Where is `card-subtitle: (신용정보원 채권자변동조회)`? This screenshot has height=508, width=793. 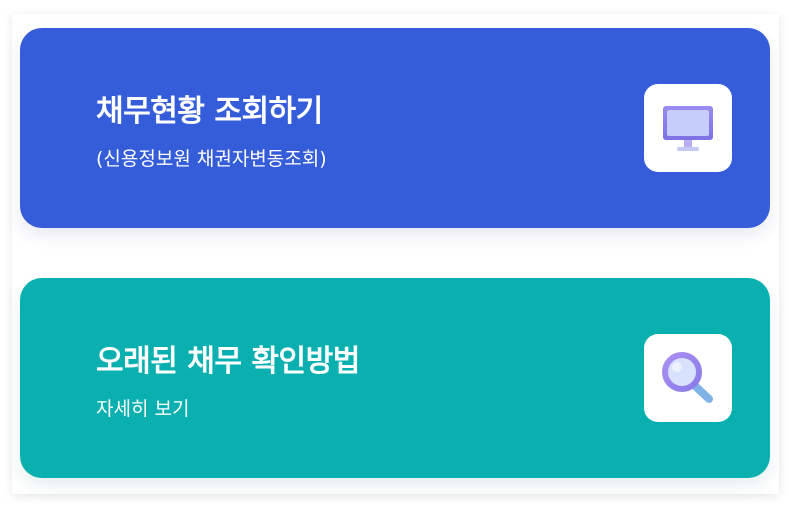 card-subtitle: (신용정보원 채권자변동조회) is located at coordinates (211, 159).